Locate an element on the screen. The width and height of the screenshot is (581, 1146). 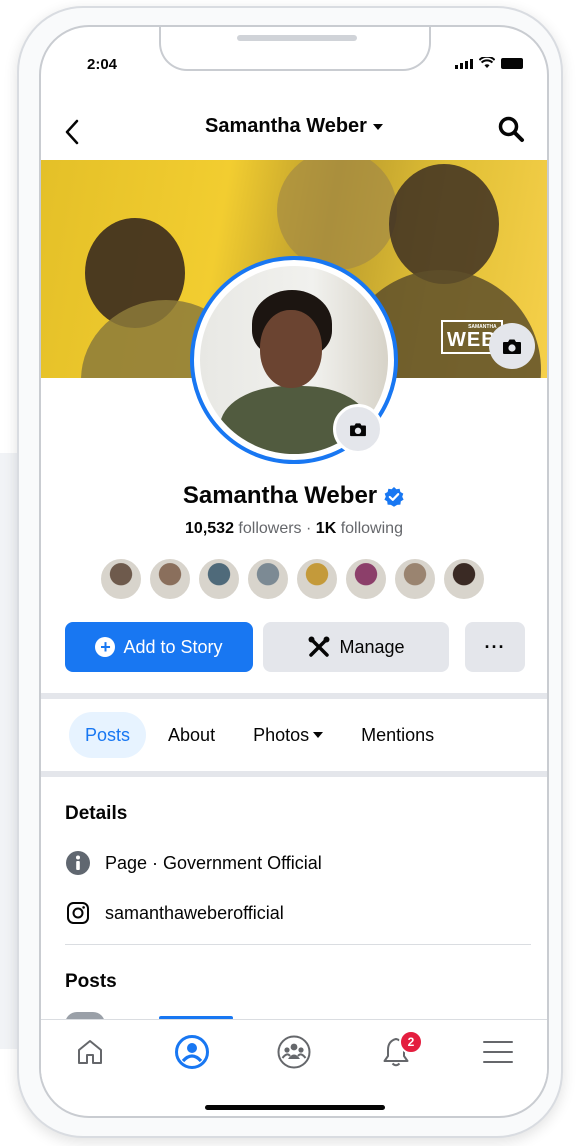
manage-label: Manage is located at coordinates (372, 646).